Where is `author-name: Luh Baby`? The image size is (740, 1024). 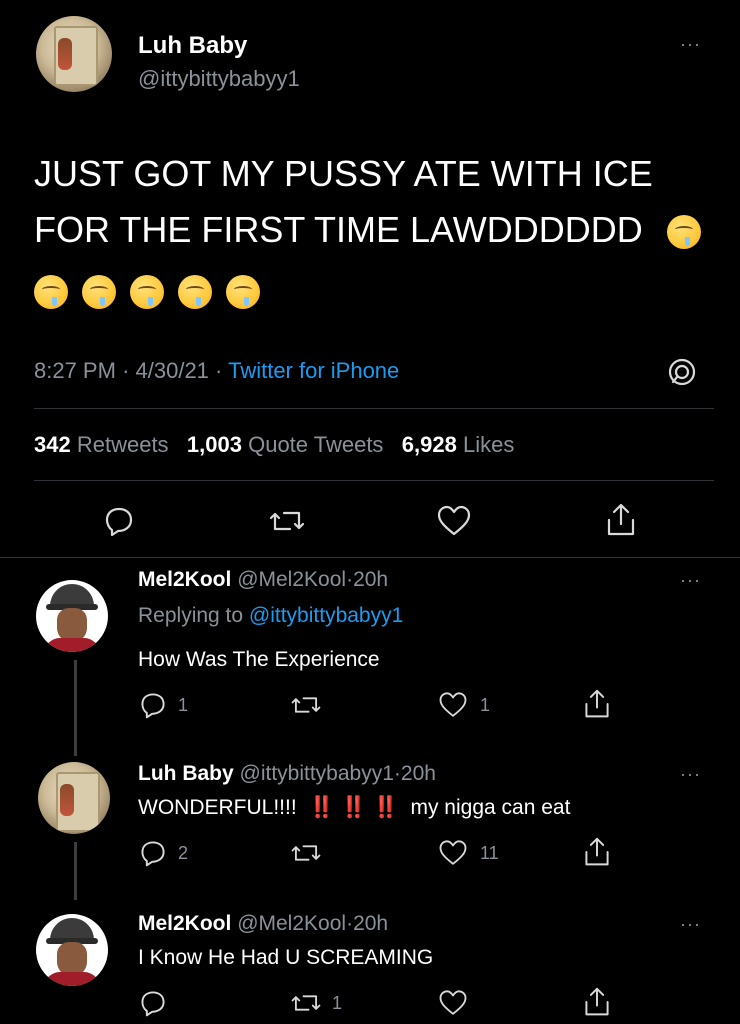 author-name: Luh Baby is located at coordinates (192, 46).